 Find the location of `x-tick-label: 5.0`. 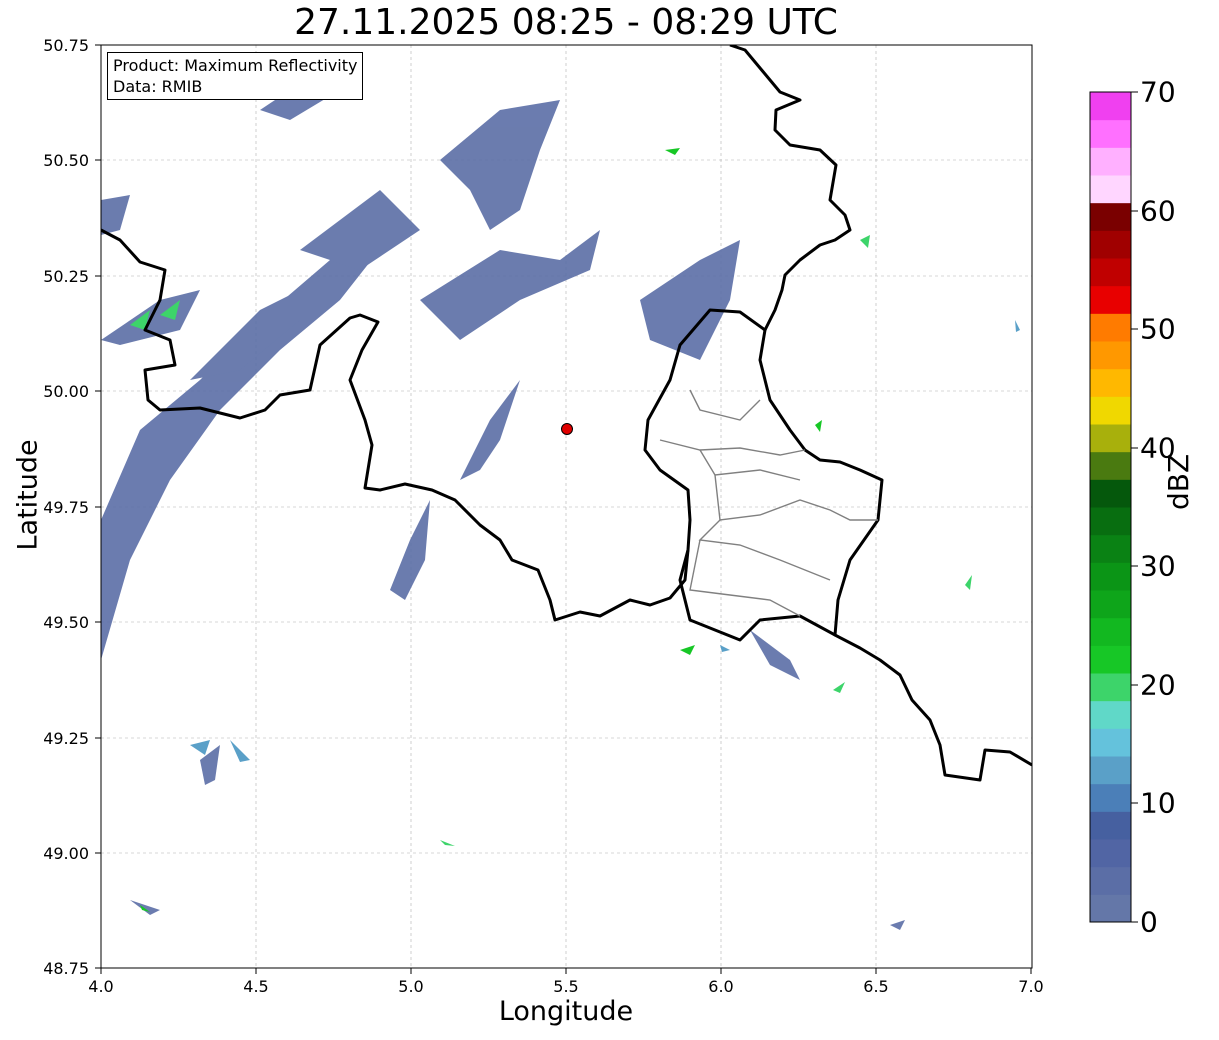

x-tick-label: 5.0 is located at coordinates (411, 986).